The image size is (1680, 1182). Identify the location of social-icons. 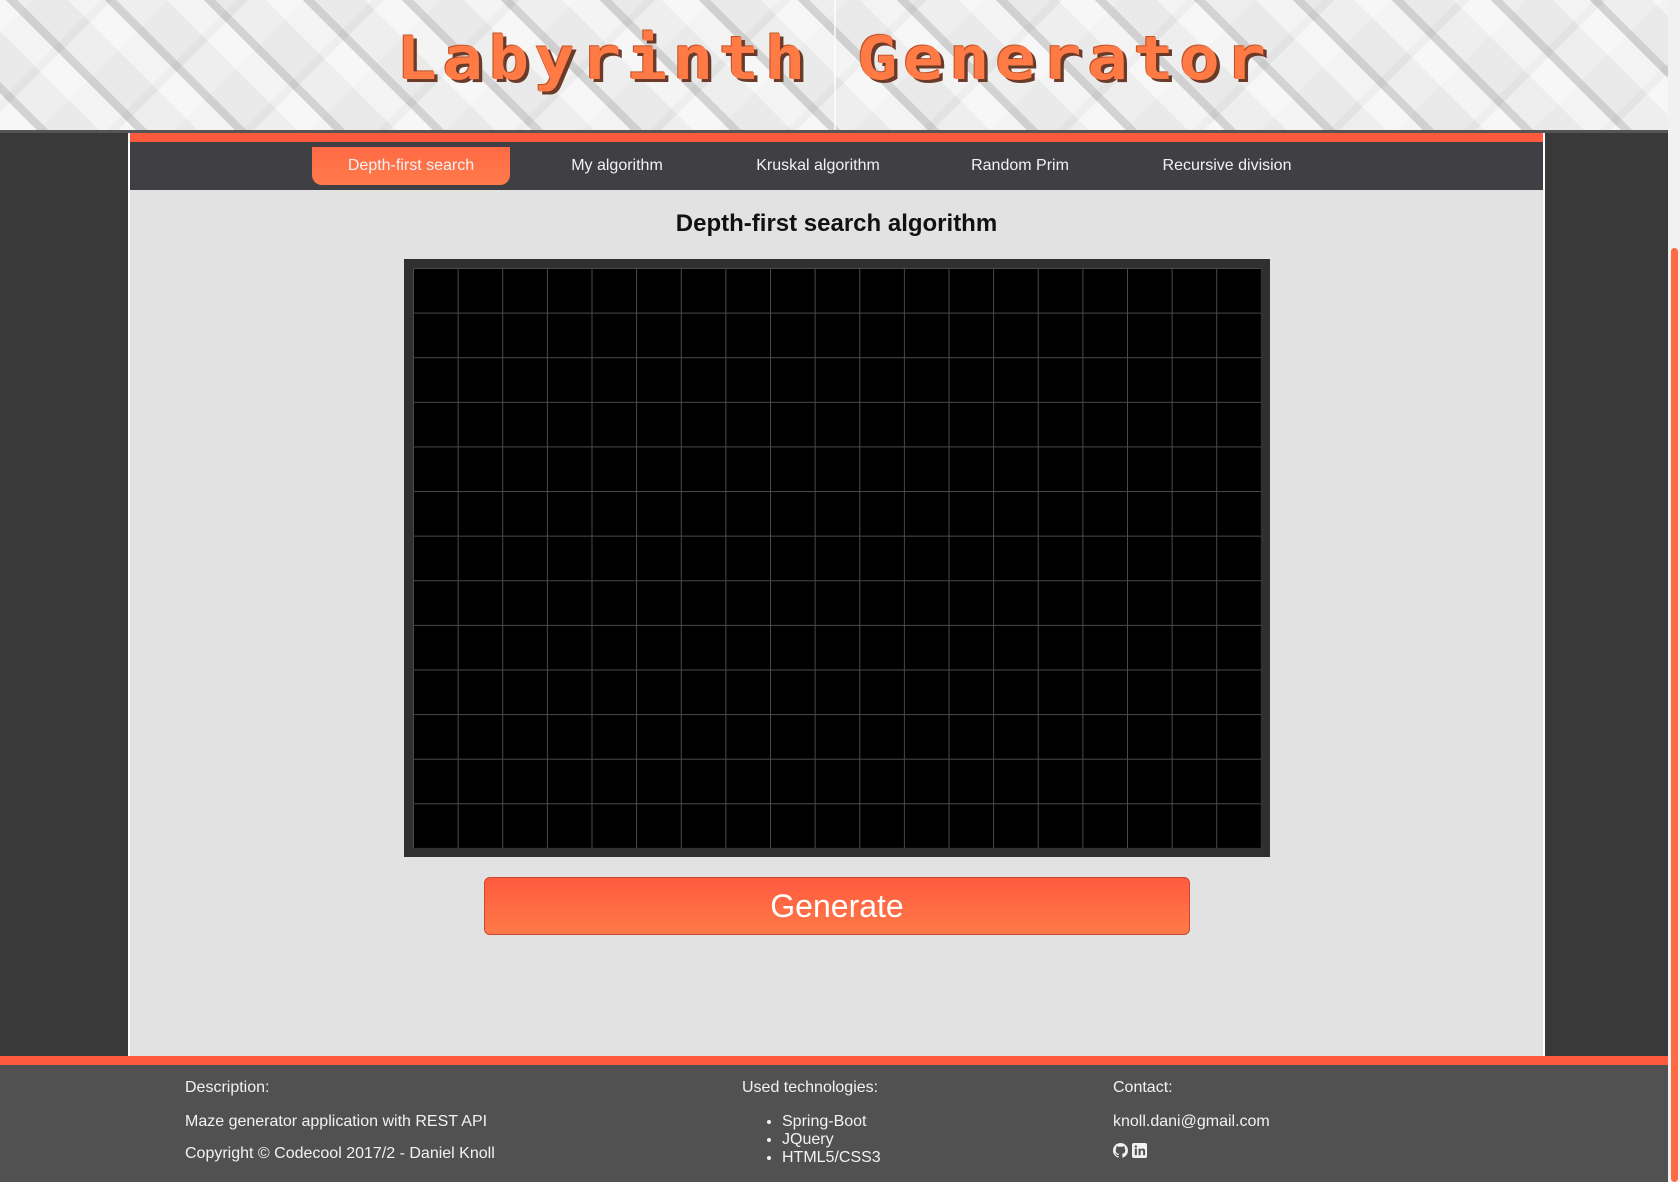
(1191, 1150).